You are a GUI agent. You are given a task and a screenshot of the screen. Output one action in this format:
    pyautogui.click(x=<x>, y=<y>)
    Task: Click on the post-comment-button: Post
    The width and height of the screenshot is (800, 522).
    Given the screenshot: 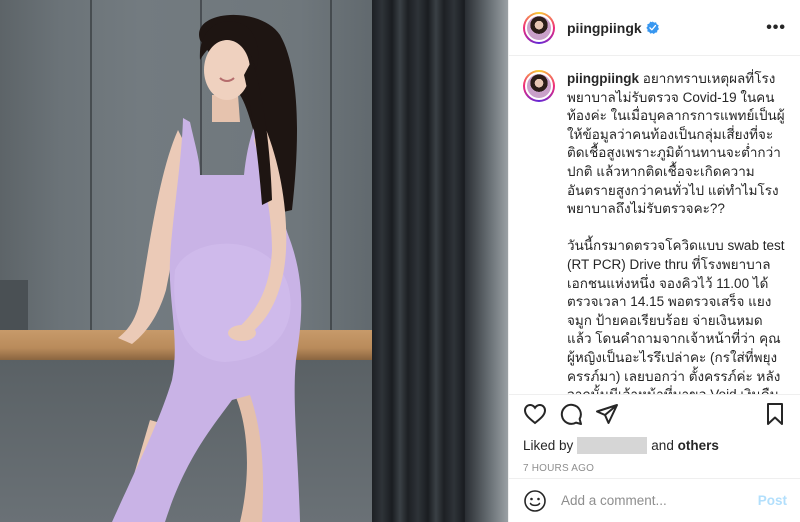 What is the action you would take?
    pyautogui.click(x=772, y=500)
    